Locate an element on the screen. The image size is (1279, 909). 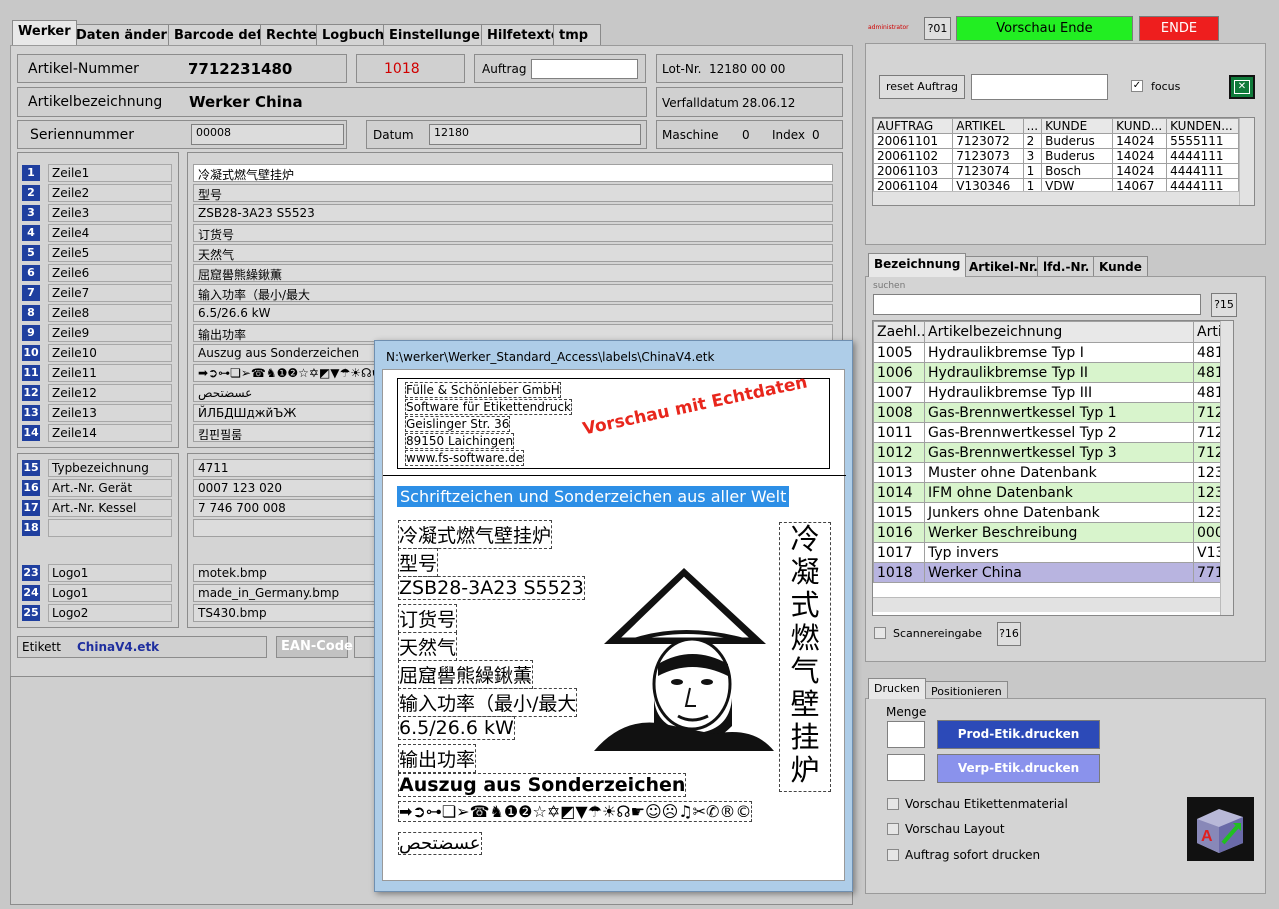
table-cell: Werker Beschreibung is located at coordinates (1059, 532).